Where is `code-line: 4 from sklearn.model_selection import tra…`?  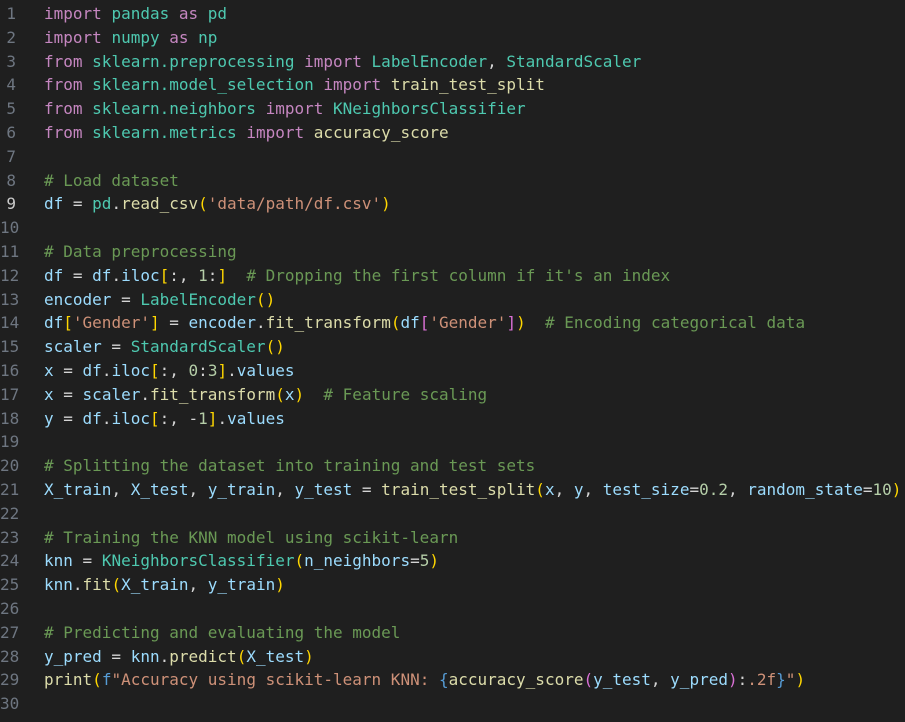
code-line: 4 from sklearn.model_selection import tra… is located at coordinates (452, 85).